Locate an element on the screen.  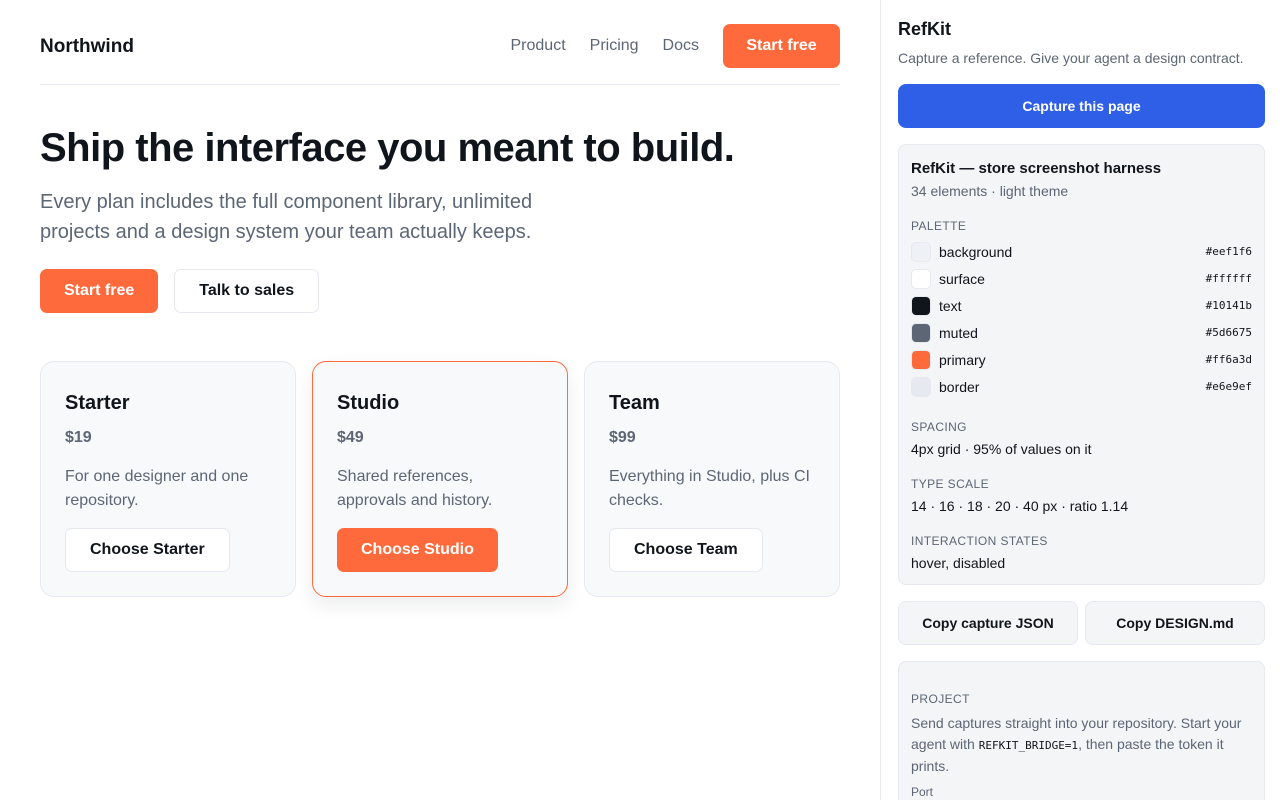
color-hex: #10141b is located at coordinates (1228, 305).